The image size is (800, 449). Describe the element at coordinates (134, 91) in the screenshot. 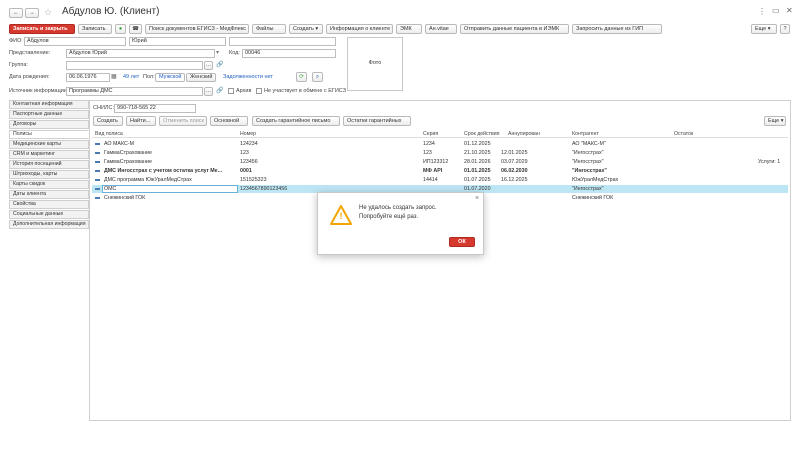

I see `source-field: Программы ДМС` at that location.